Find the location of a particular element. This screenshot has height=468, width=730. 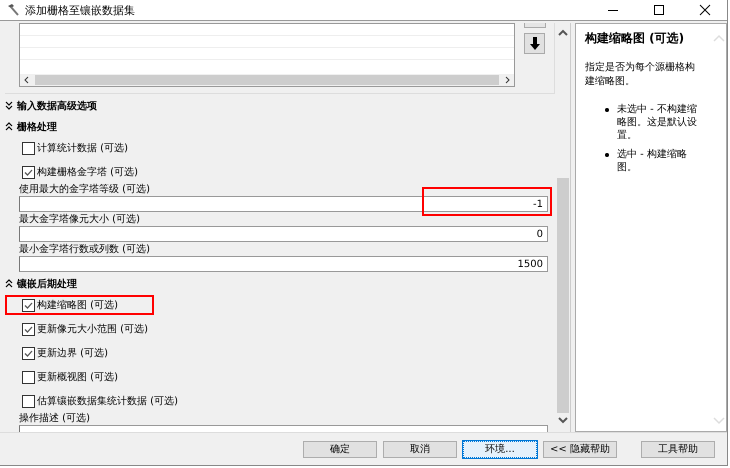

dialog-button: 工具帮助 is located at coordinates (678, 449).